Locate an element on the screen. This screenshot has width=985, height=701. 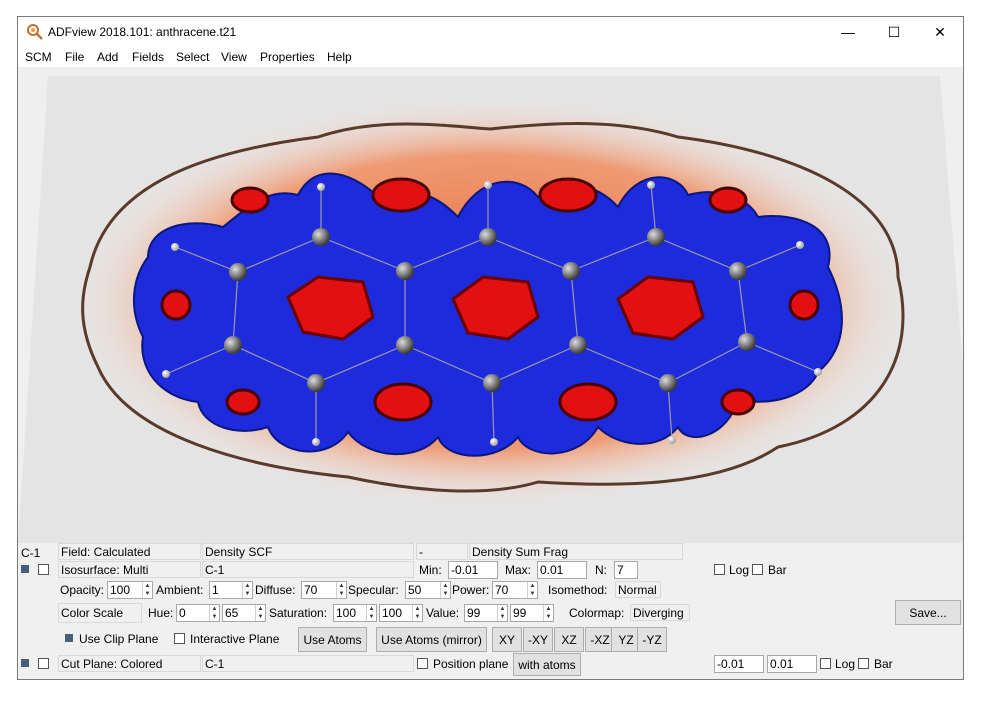
isosurface-visibility-toggle is located at coordinates (25, 569).